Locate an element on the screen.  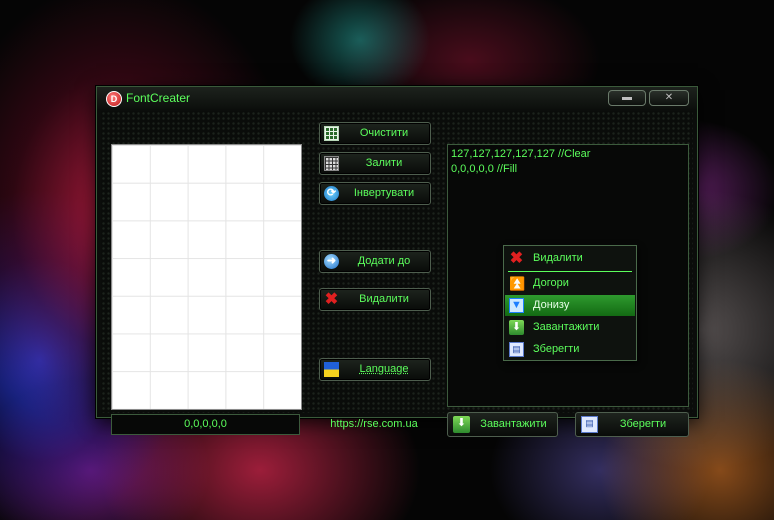
menu-separator is located at coordinates (570, 271).